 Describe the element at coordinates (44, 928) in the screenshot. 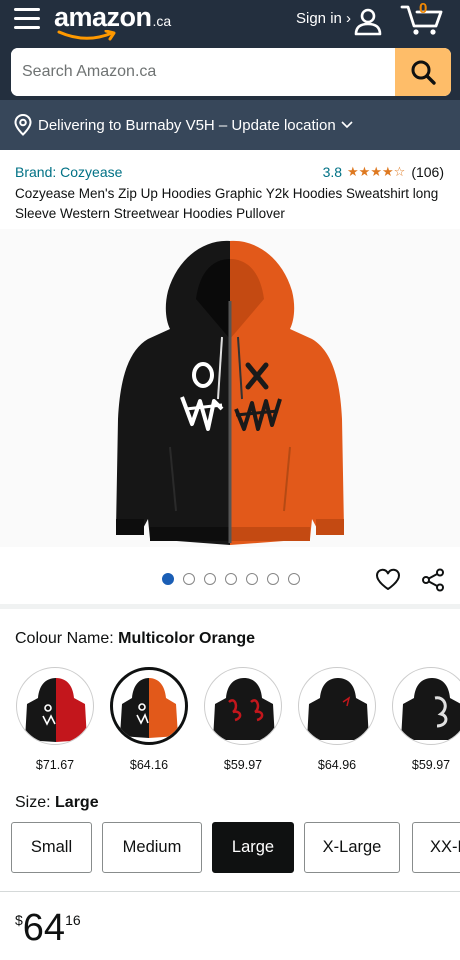

I see `price-whole: 64` at that location.